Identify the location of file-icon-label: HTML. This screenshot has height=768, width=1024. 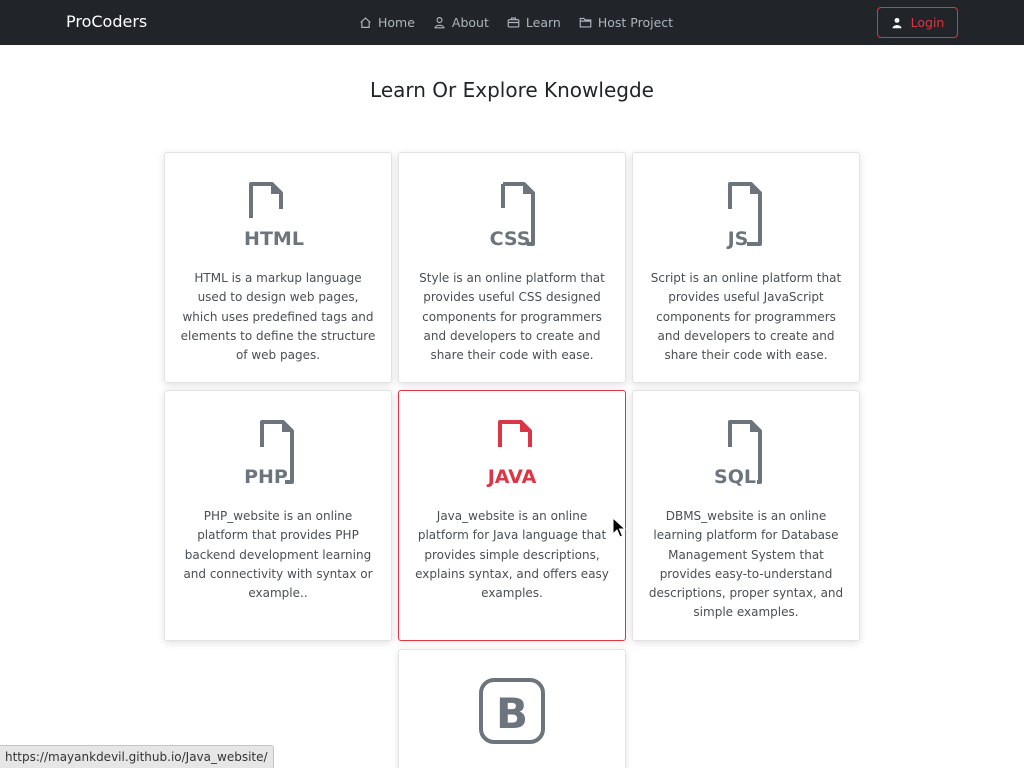
(274, 238).